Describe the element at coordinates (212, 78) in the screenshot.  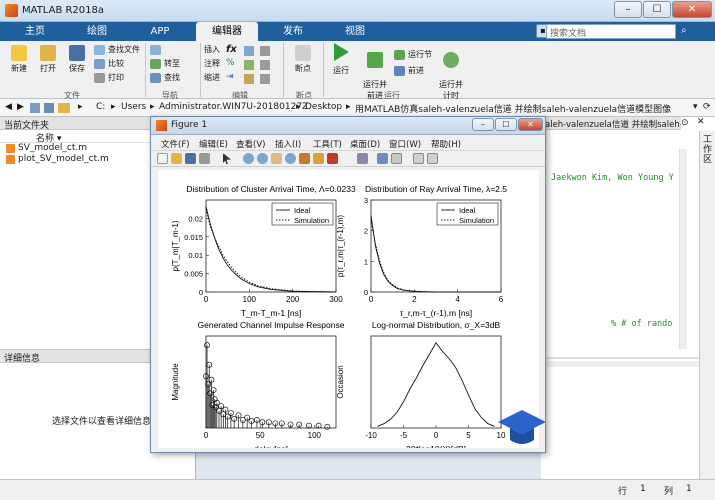
I see `indent-button: 缩进` at that location.